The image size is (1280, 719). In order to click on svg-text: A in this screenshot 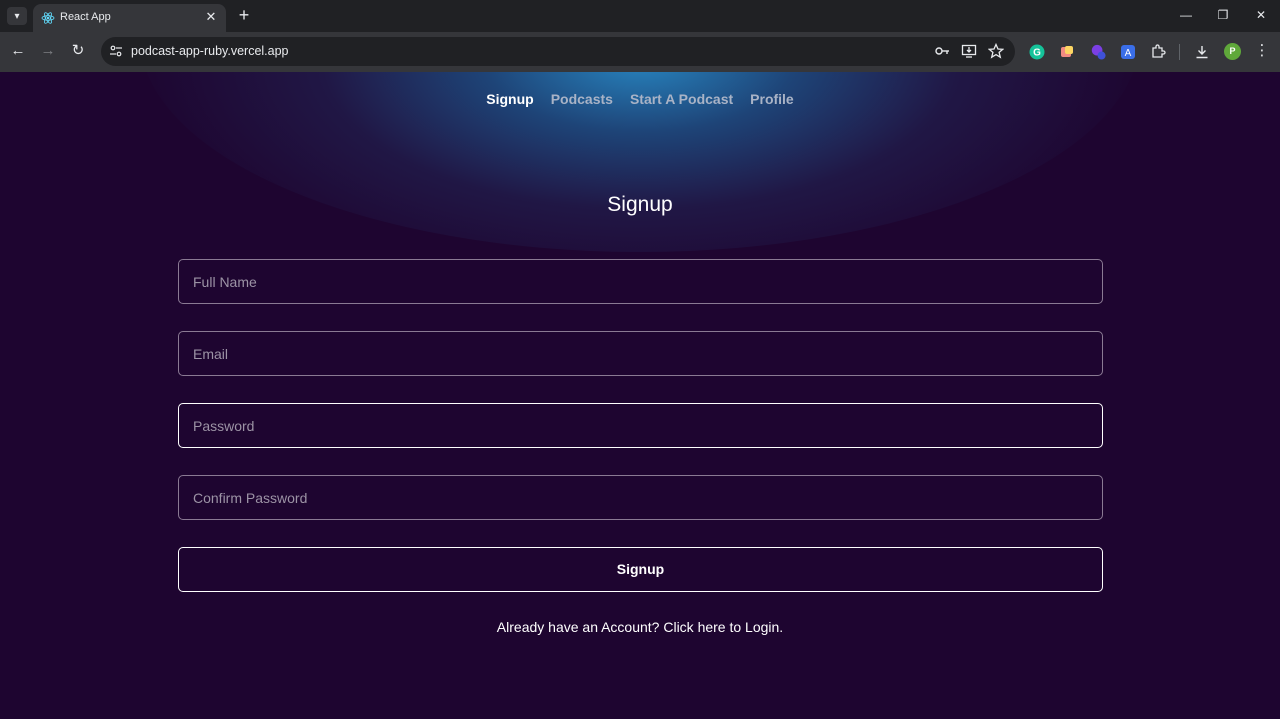, I will do `click(1128, 53)`.